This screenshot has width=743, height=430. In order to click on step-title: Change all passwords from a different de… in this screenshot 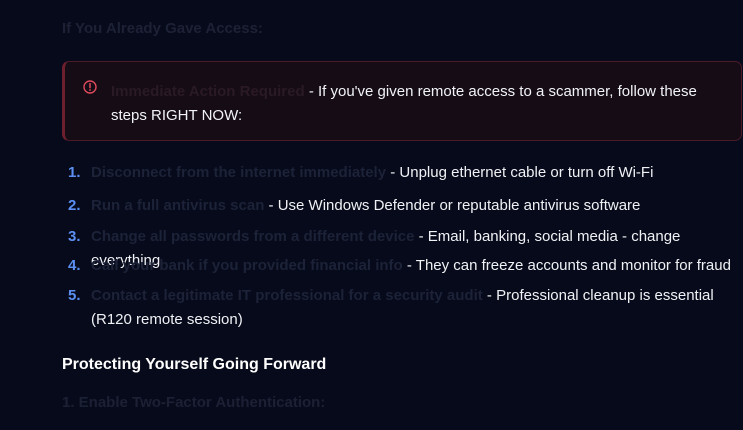, I will do `click(253, 236)`.